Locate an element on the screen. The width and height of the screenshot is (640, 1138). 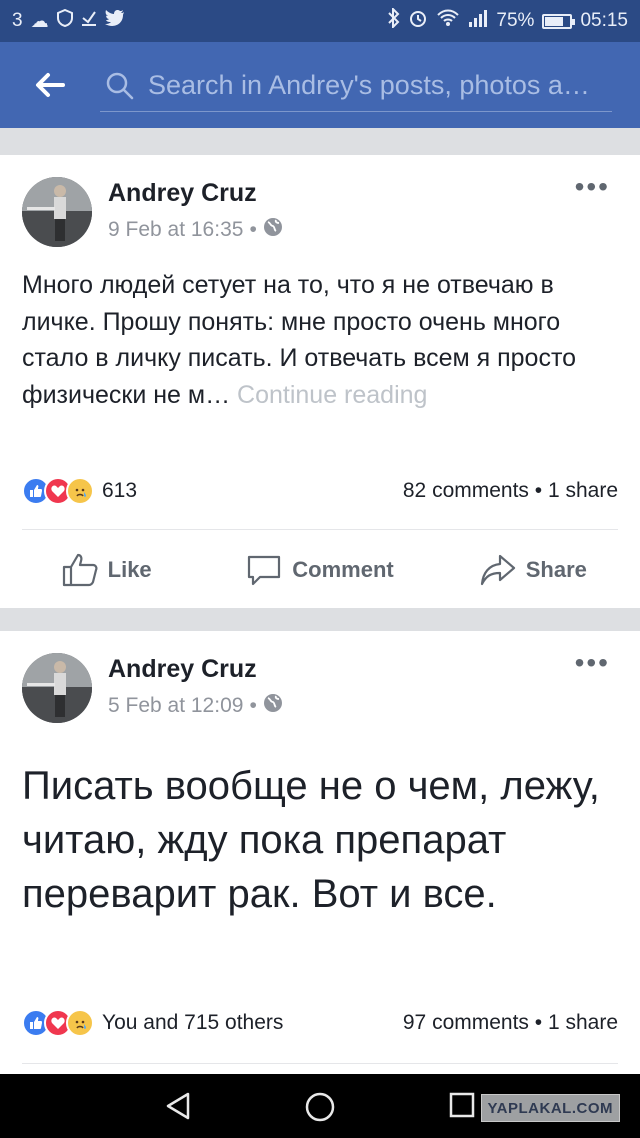
battery-icon is located at coordinates (559, 21).